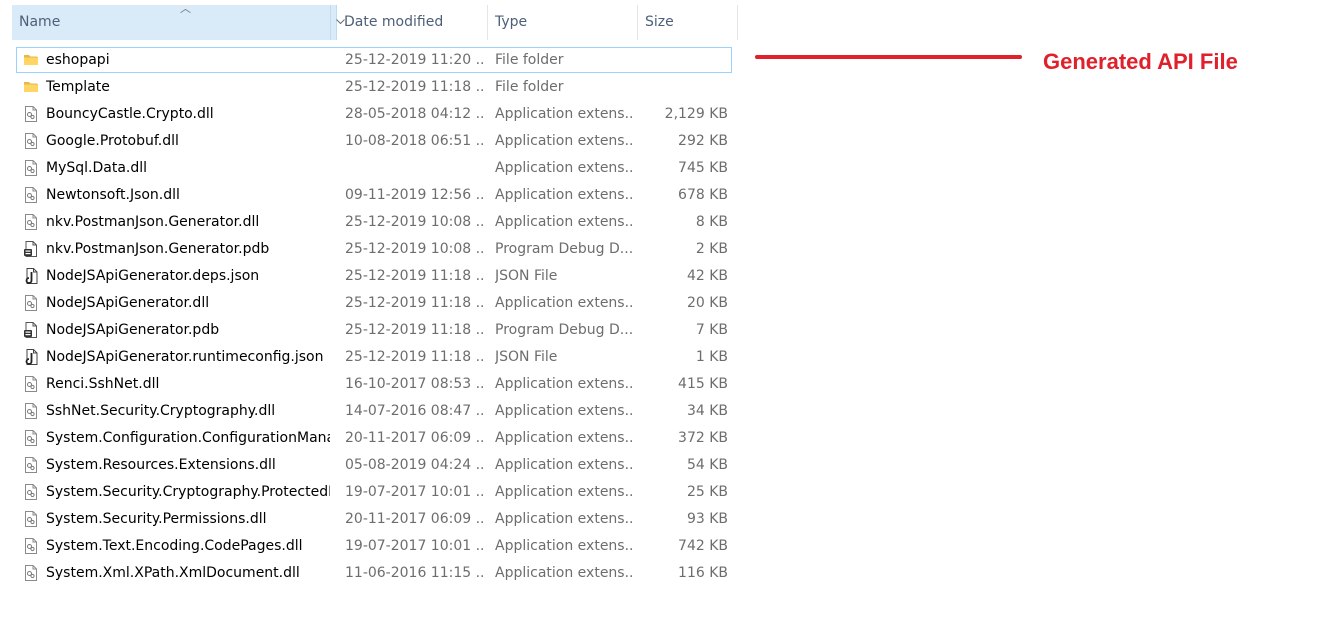 The image size is (1320, 624). Describe the element at coordinates (185, 8) in the screenshot. I see `sort-ascending-icon: ︿` at that location.